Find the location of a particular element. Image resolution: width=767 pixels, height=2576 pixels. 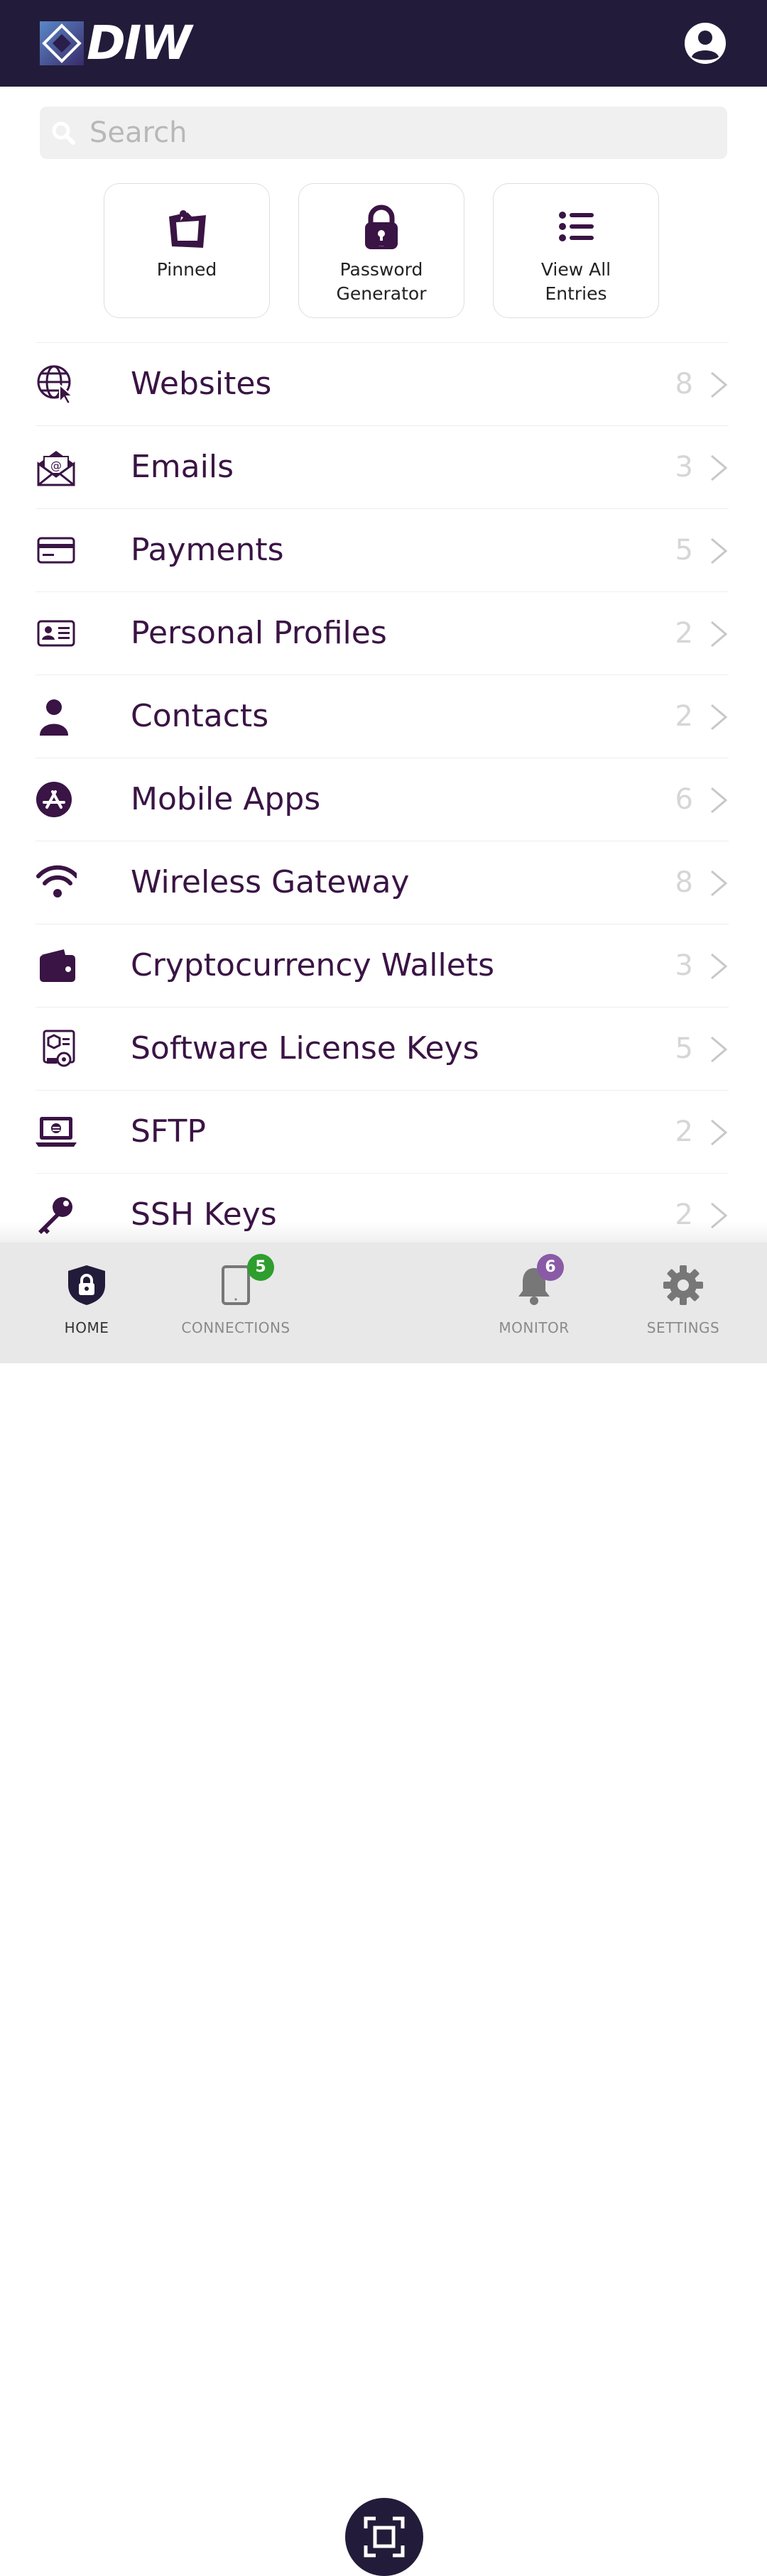

category-label: Software License Keys is located at coordinates (305, 1048).